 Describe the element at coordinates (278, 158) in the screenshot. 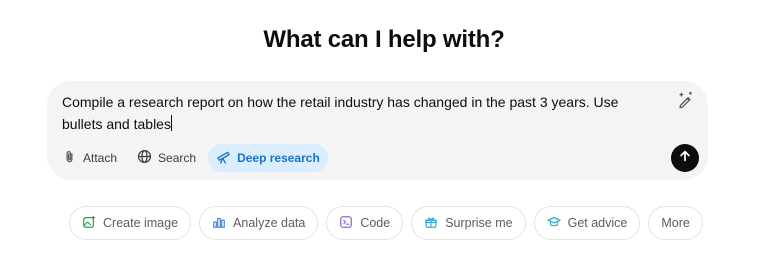

I see `deep-research-label: Deep research` at that location.